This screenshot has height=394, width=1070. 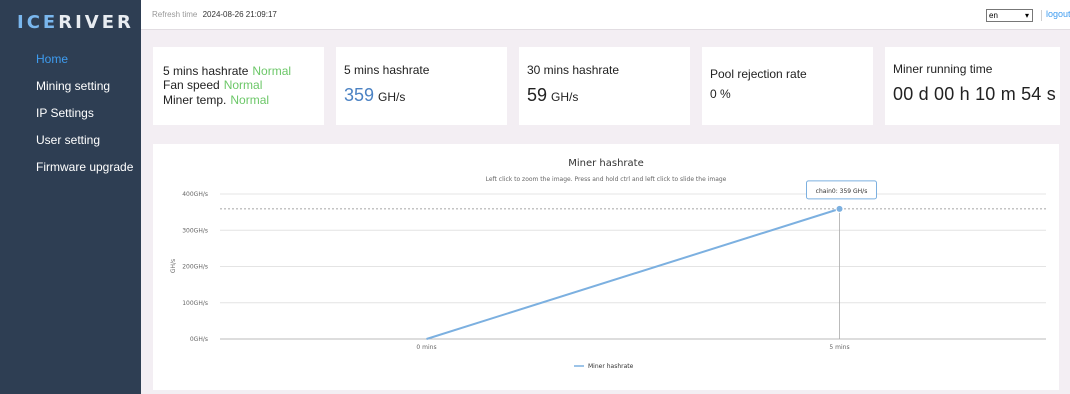 What do you see at coordinates (195, 230) in the screenshot?
I see `y-tick-label: 300GH/s` at bounding box center [195, 230].